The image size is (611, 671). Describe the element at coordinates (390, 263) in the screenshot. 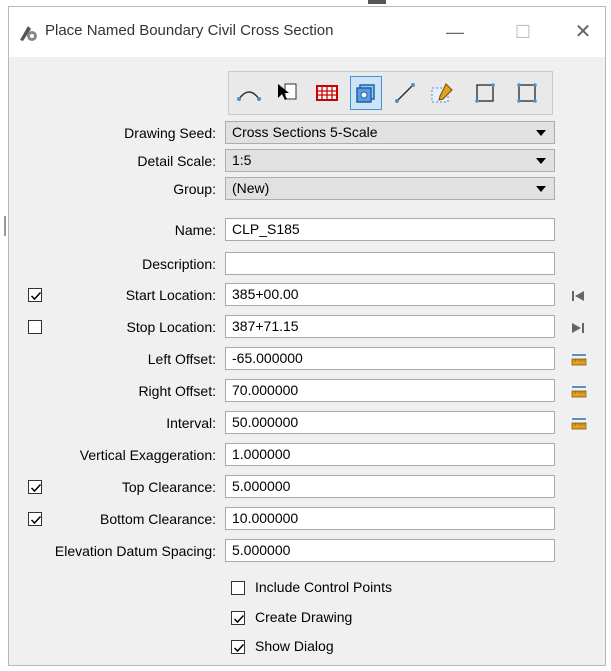

I see `description-input` at that location.